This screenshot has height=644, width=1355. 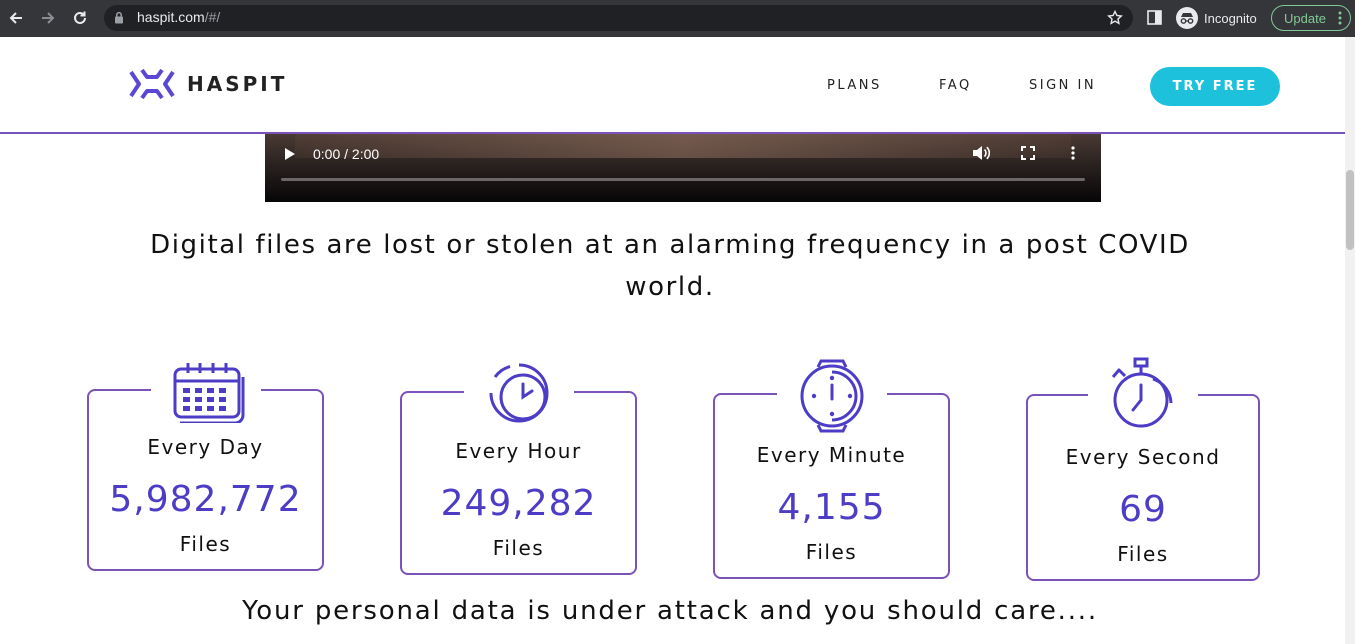 What do you see at coordinates (1340, 18) in the screenshot?
I see `kebab-menu-icon` at bounding box center [1340, 18].